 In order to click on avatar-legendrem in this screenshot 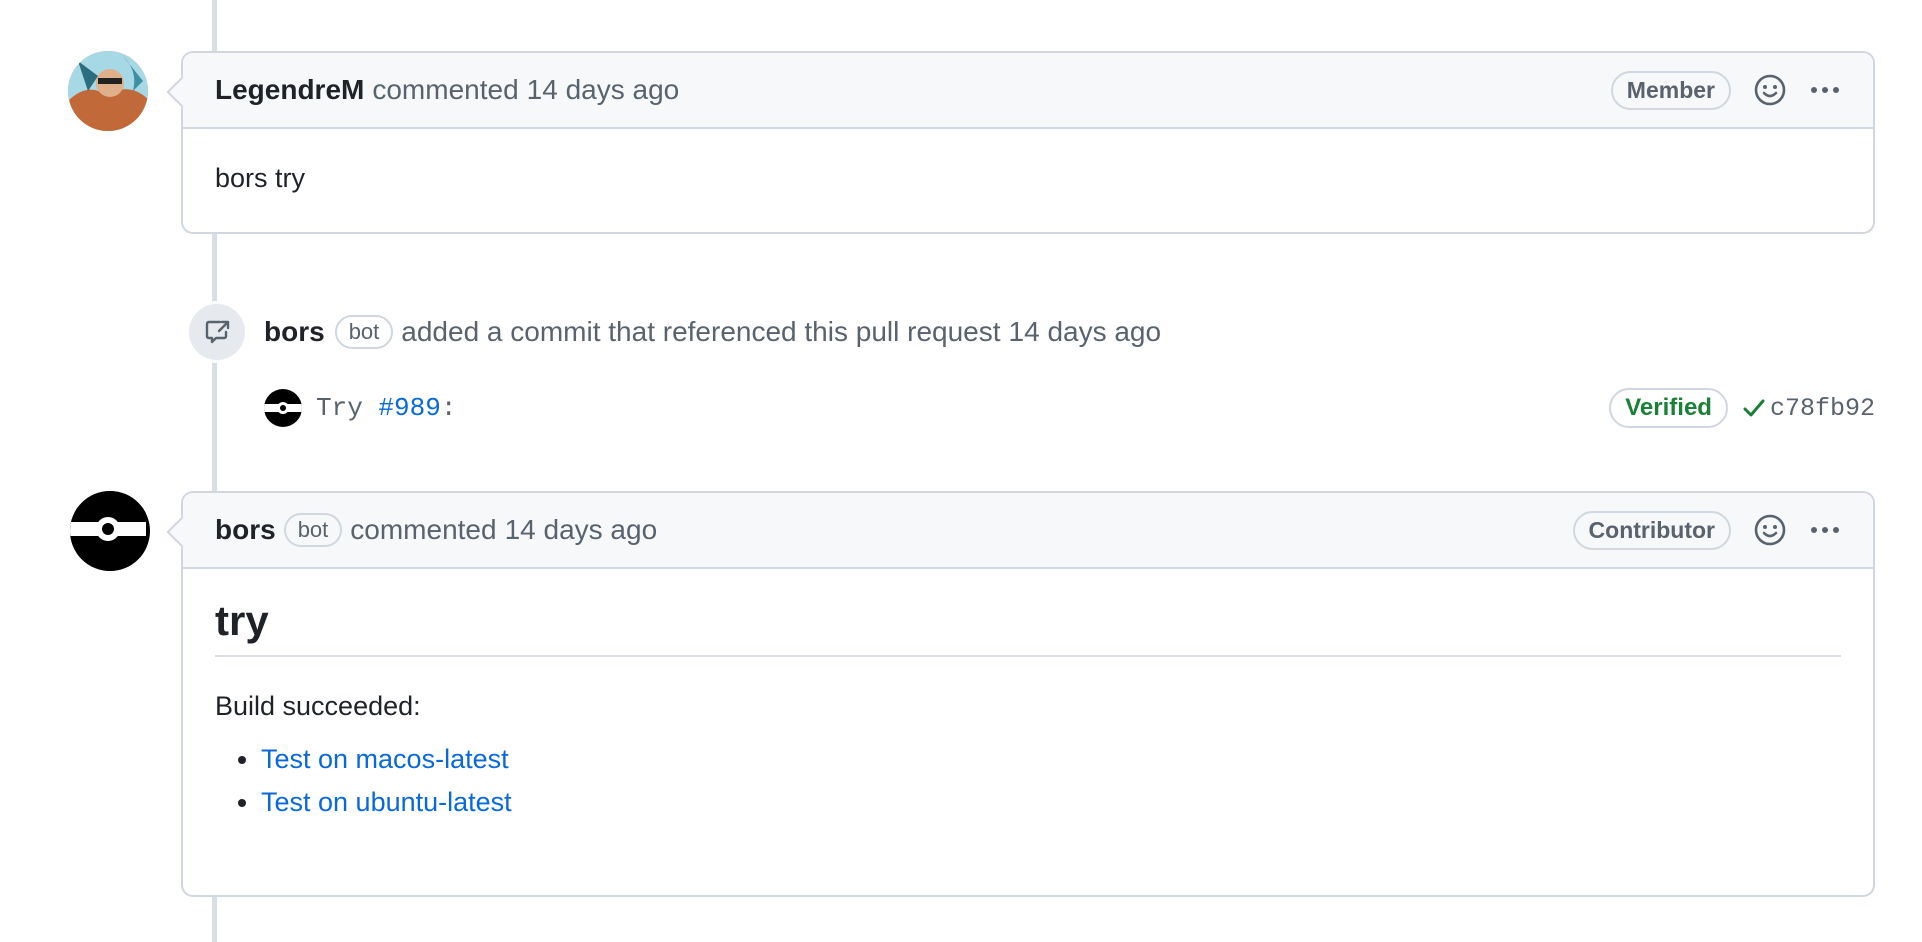, I will do `click(108, 91)`.